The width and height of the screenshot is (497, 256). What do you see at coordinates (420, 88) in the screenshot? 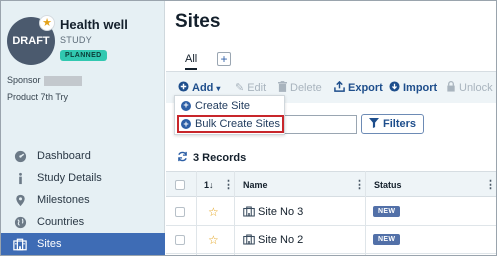
I see `import-button-label: Import` at bounding box center [420, 88].